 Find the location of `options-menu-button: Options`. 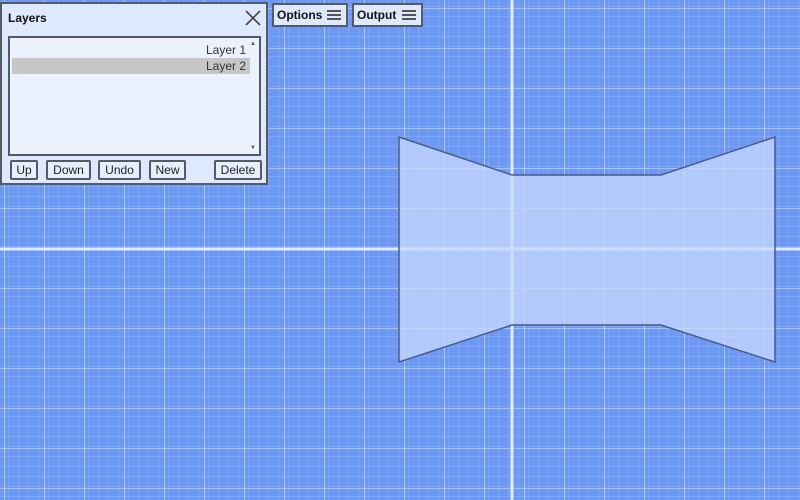

options-menu-button: Options is located at coordinates (310, 15).